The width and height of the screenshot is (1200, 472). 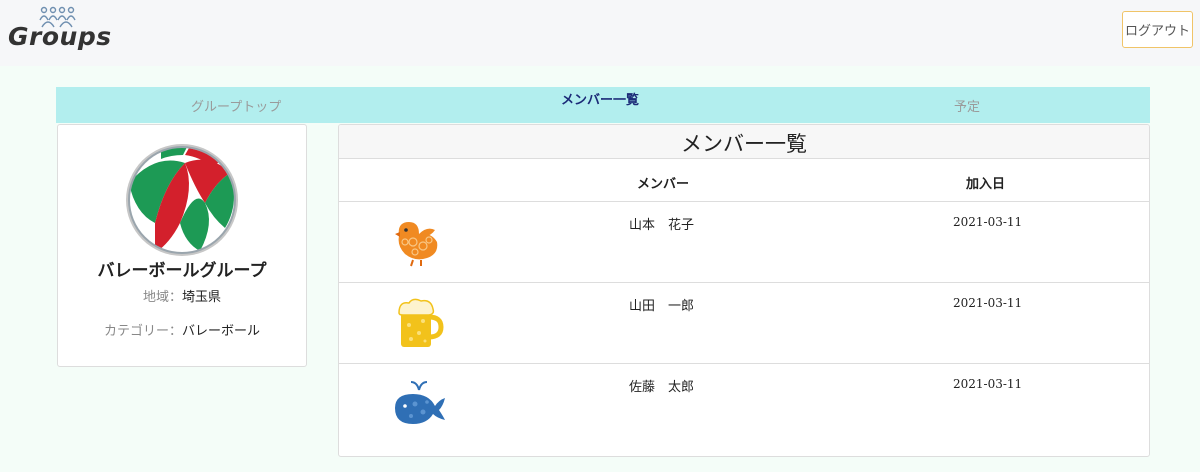 What do you see at coordinates (661, 223) in the screenshot?
I see `member-name: 山本 花子` at bounding box center [661, 223].